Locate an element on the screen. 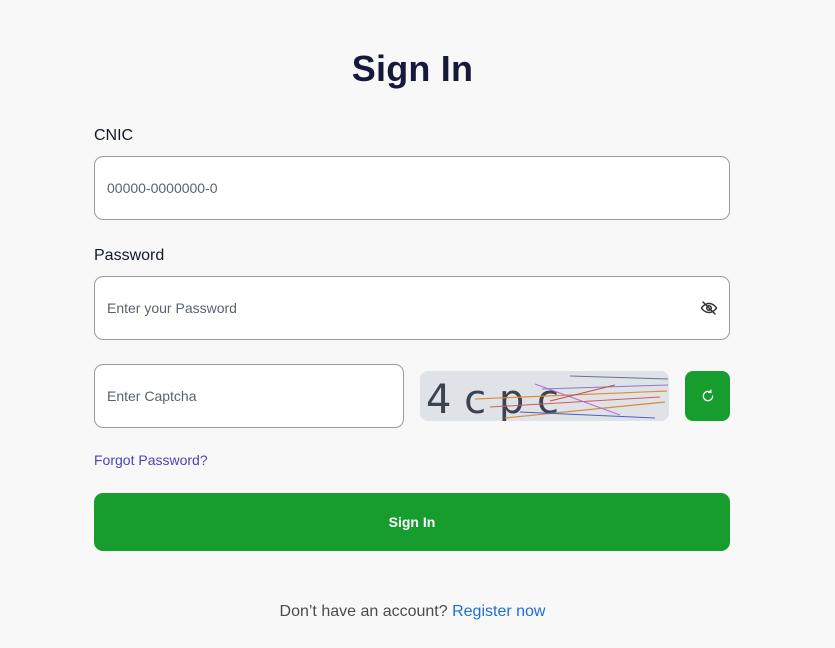  password-label: Password is located at coordinates (129, 255).